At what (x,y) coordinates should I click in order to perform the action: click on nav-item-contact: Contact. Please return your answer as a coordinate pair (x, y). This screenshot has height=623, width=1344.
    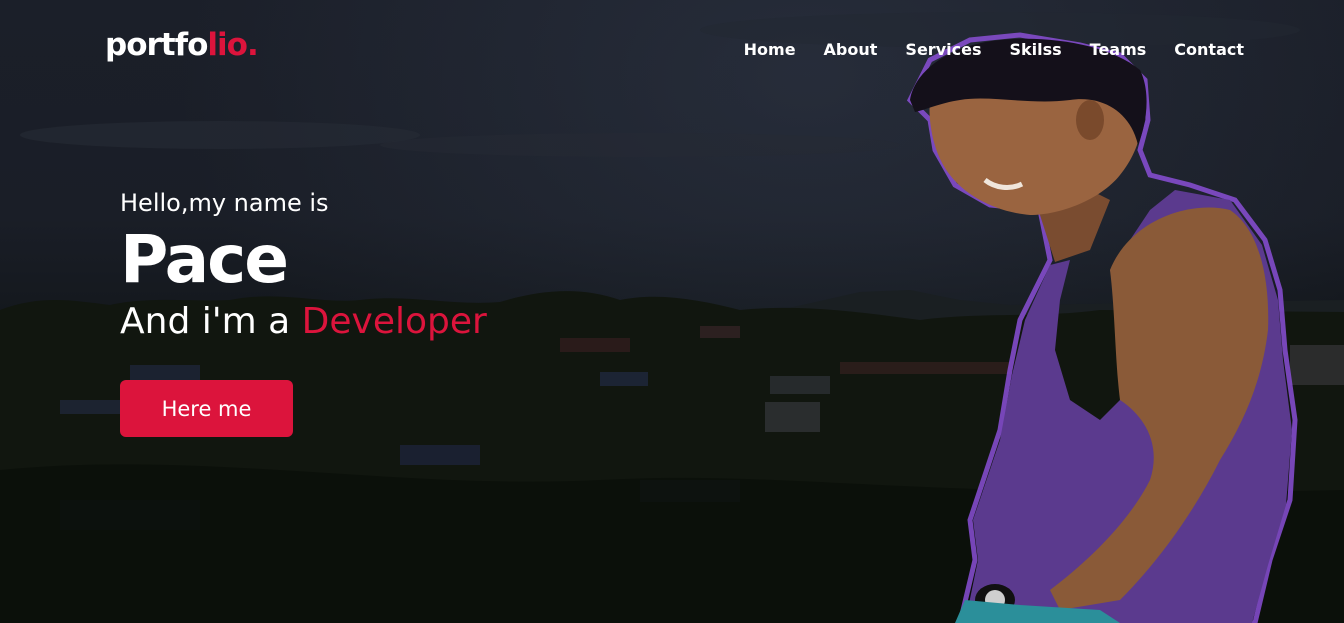
    Looking at the image, I should click on (1209, 50).